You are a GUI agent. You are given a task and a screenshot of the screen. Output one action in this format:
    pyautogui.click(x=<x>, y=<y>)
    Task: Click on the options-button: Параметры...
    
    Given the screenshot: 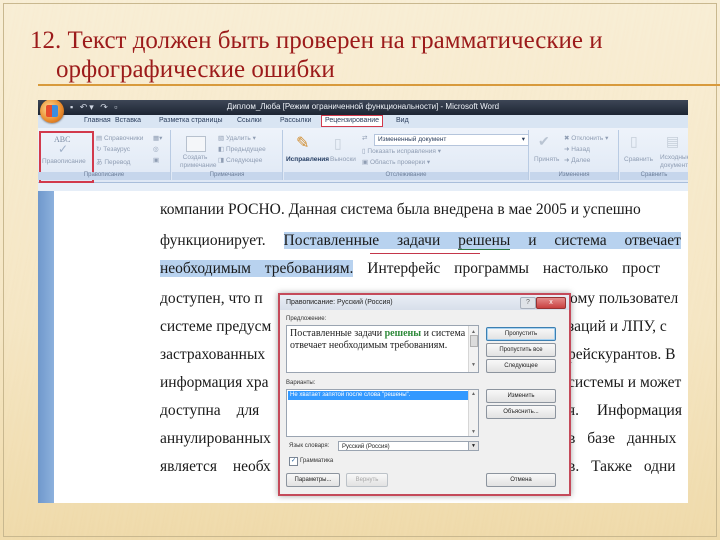 What is the action you would take?
    pyautogui.click(x=313, y=480)
    